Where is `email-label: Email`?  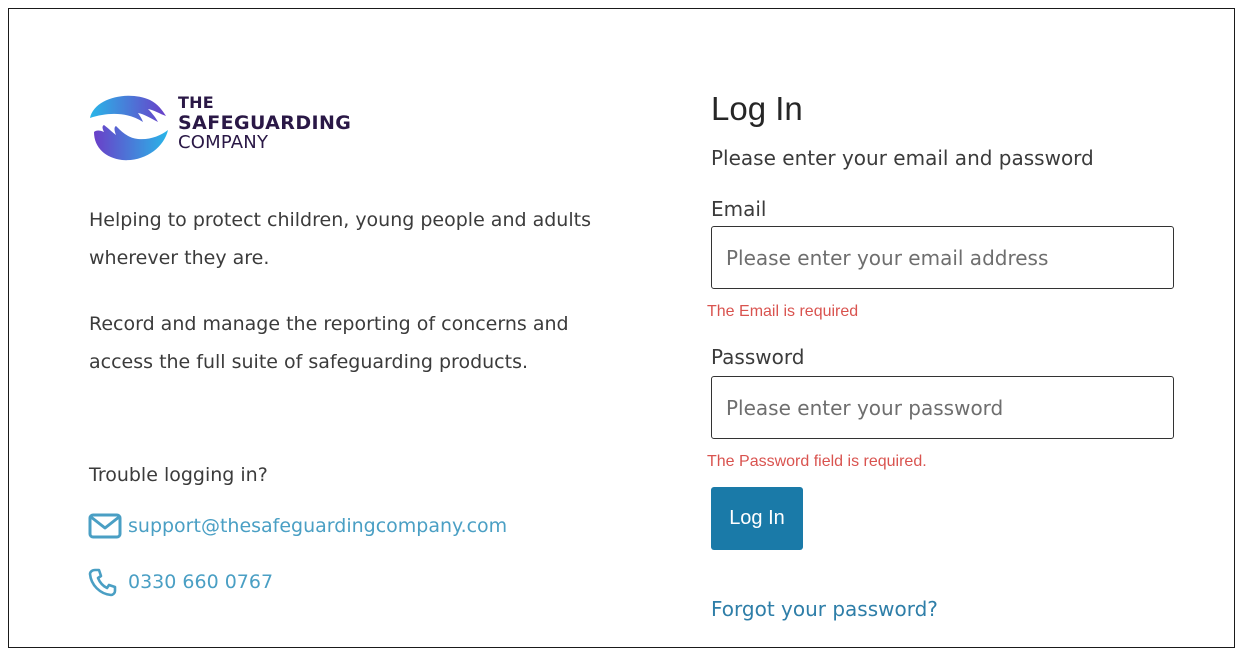
email-label: Email is located at coordinates (739, 209).